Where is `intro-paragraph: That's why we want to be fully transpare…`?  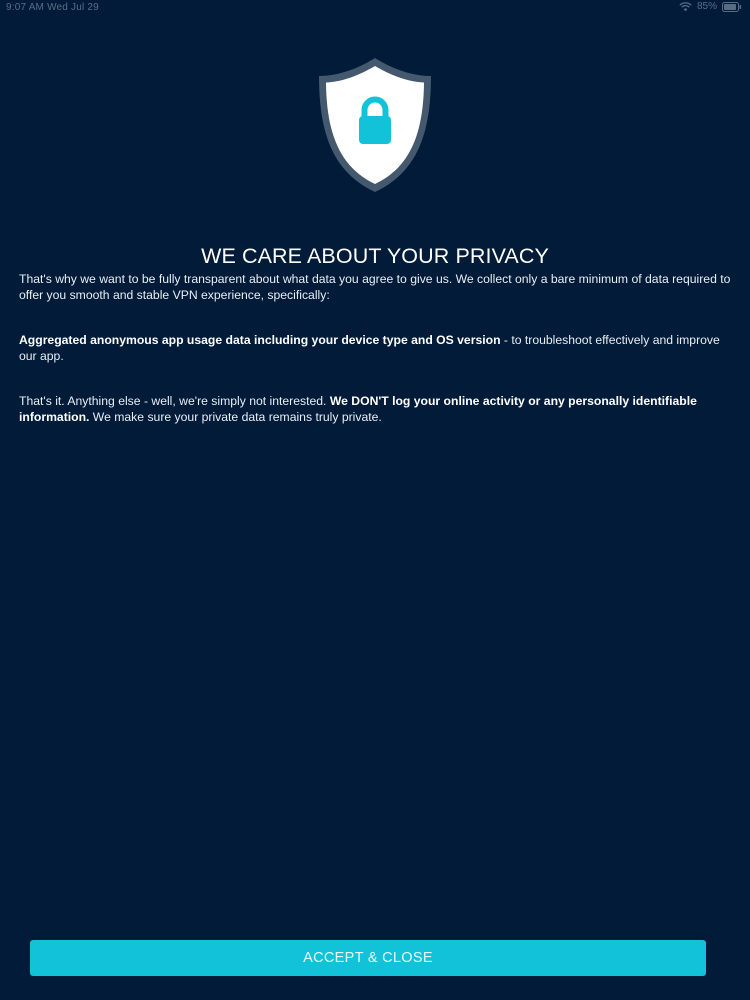 intro-paragraph: That's why we want to be fully transpare… is located at coordinates (375, 287).